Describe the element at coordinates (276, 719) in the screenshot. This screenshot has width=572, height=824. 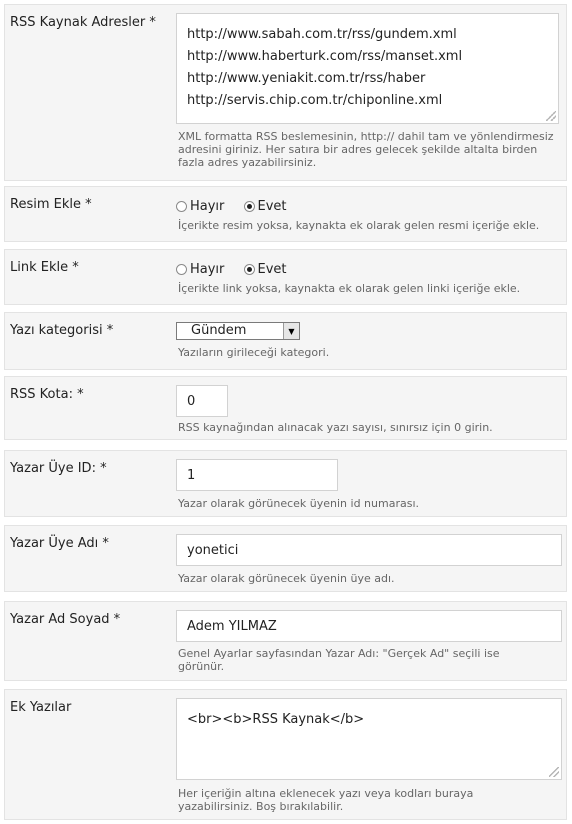
I see `extra-text-value: <br><b>RSS Kaynak</b>` at that location.